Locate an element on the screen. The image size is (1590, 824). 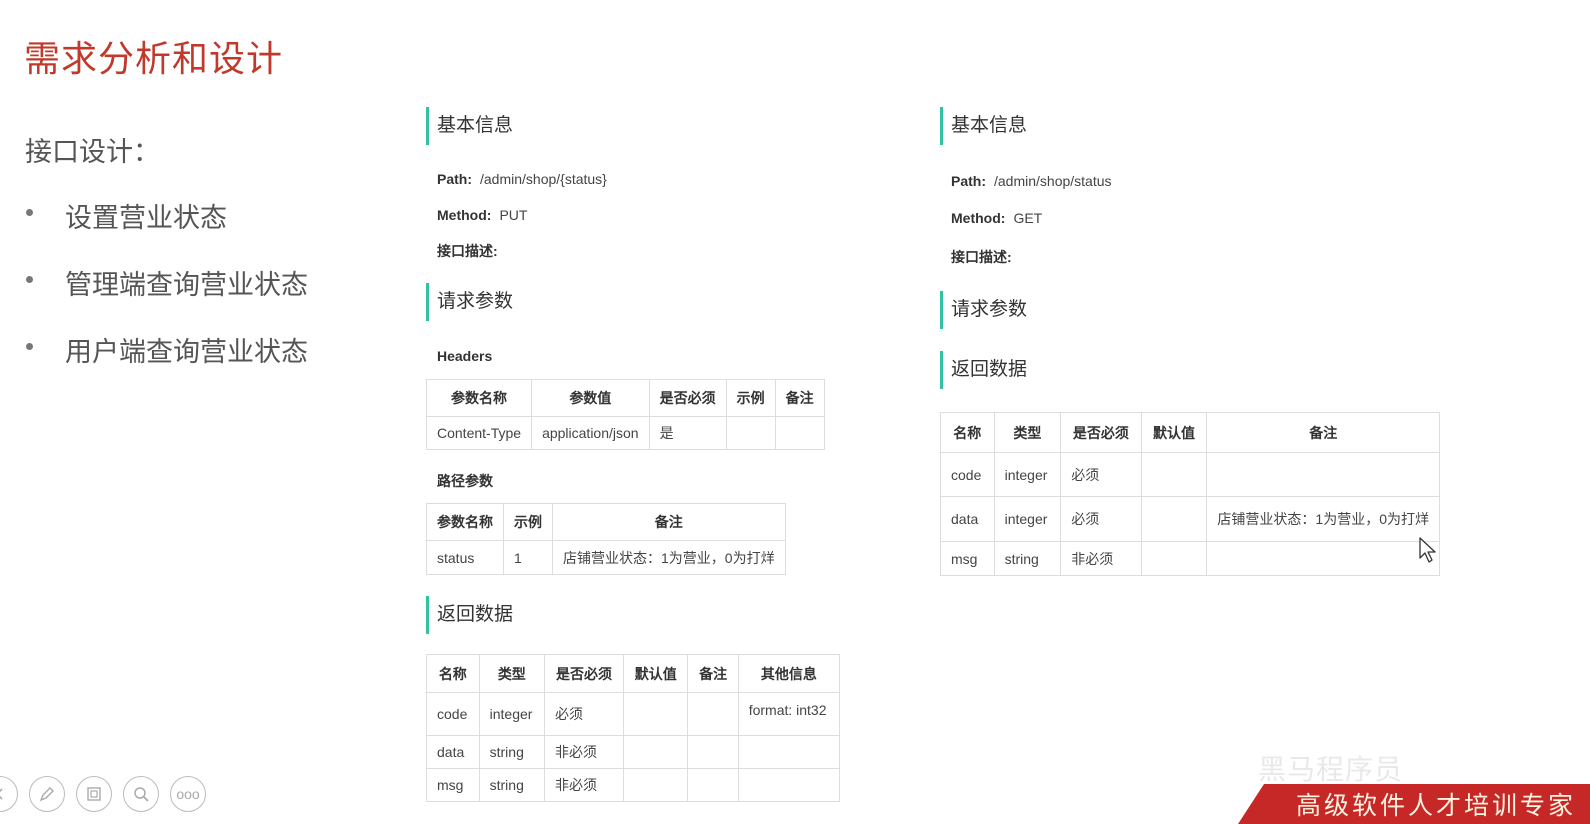
pen-icon is located at coordinates (47, 794).